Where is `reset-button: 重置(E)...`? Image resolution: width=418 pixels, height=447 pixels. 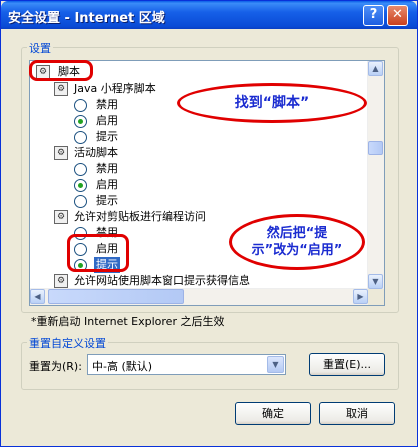
reset-button: 重置(E)... is located at coordinates (347, 364).